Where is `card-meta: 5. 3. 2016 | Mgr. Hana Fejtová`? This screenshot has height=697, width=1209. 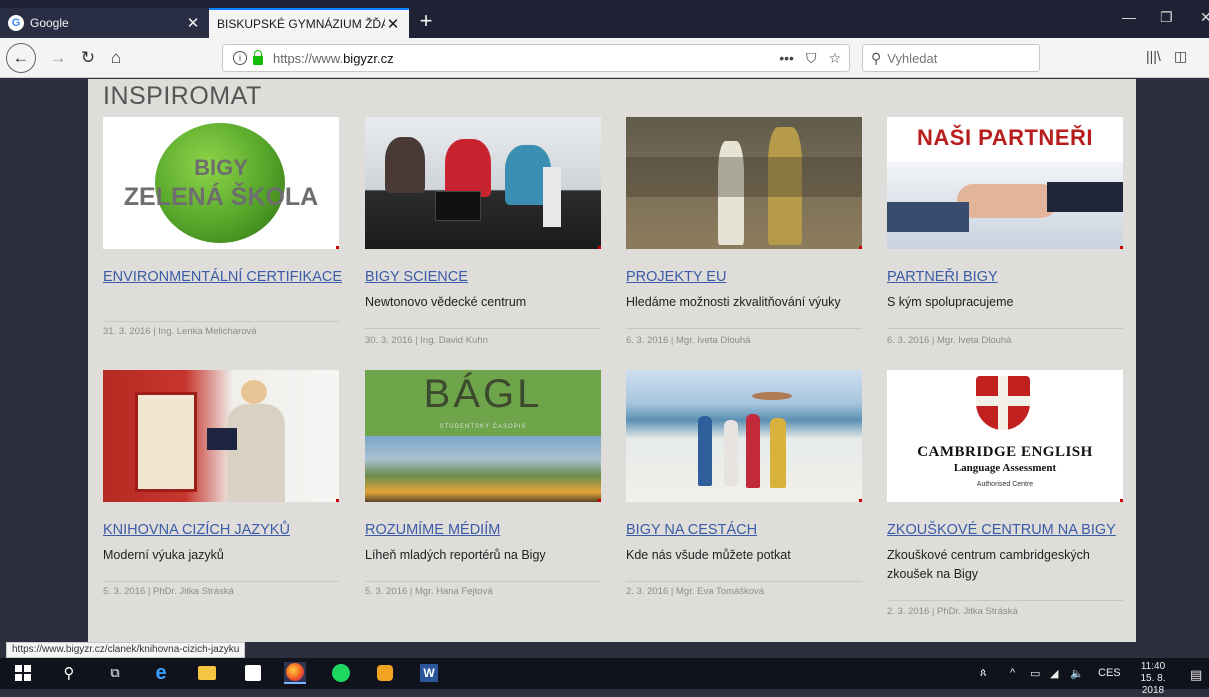
card-meta: 5. 3. 2016 | Mgr. Hana Fejtová is located at coordinates (429, 591).